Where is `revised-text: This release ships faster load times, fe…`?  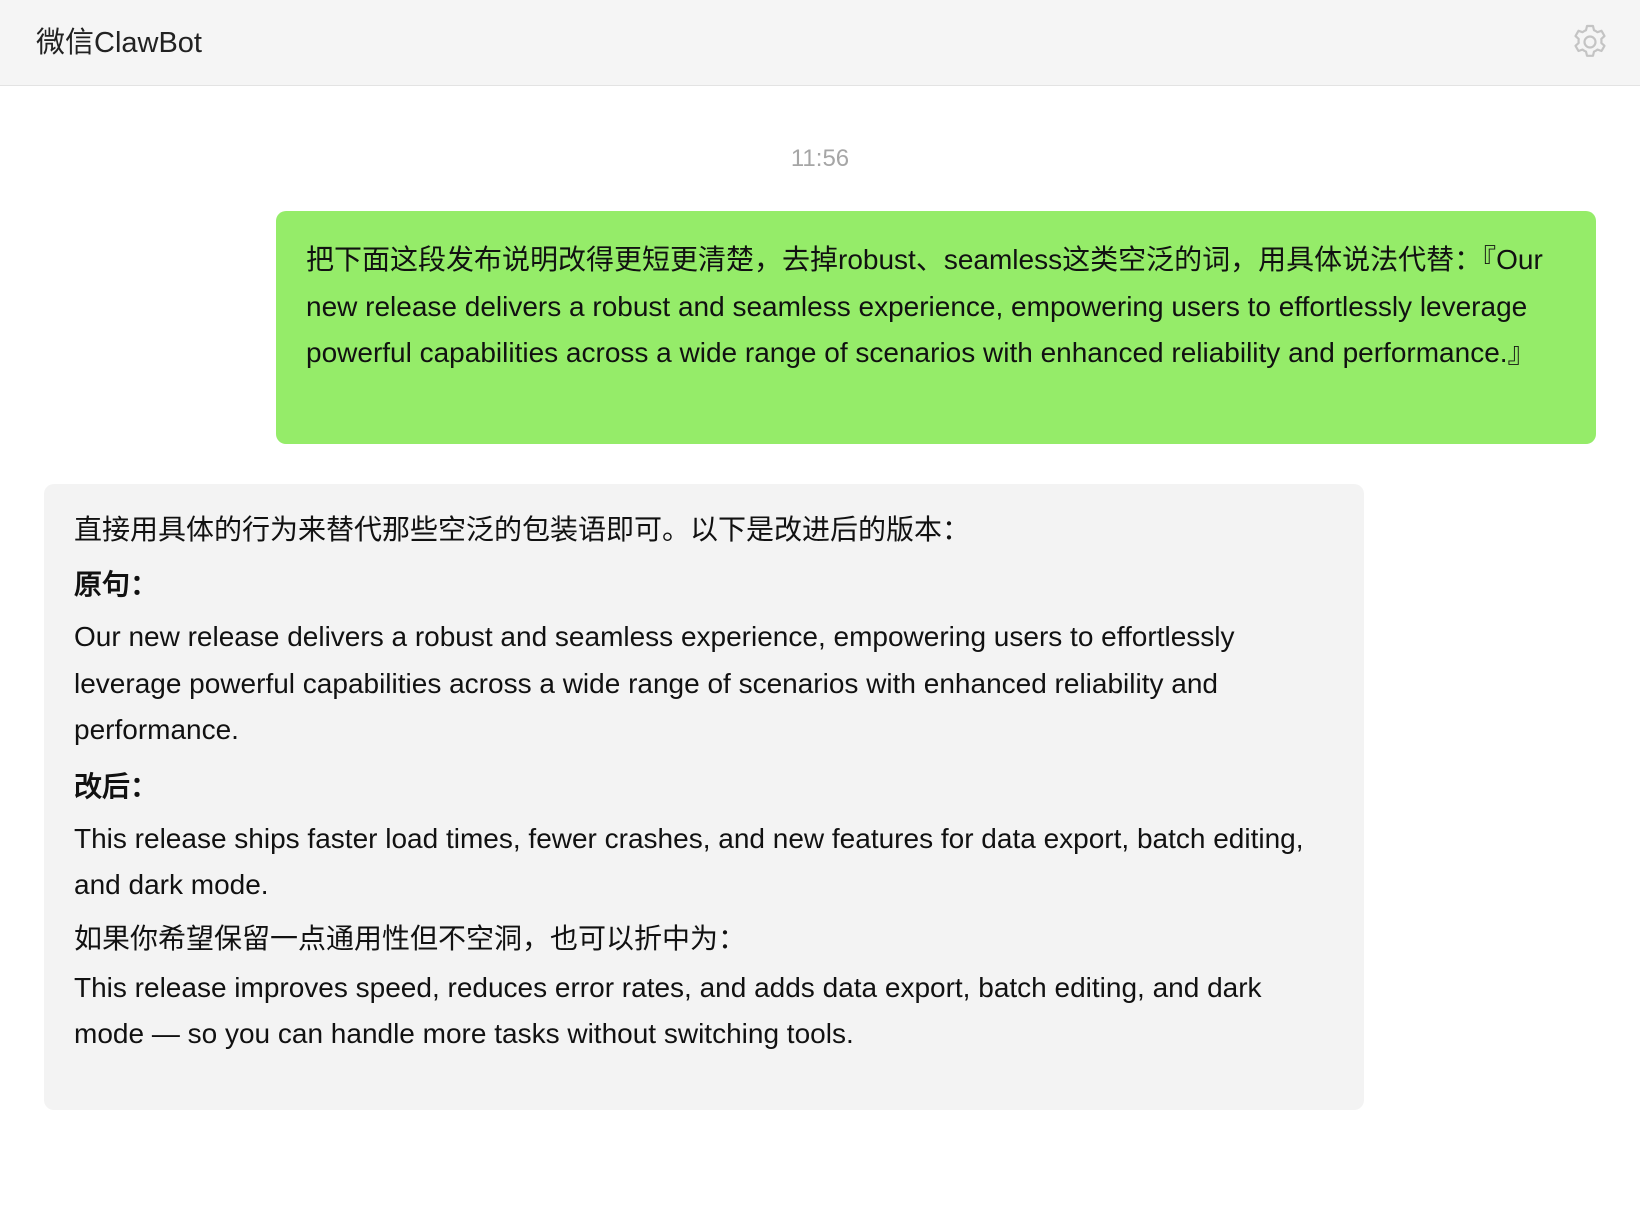
revised-text: This release ships faster load times, fe… is located at coordinates (689, 861).